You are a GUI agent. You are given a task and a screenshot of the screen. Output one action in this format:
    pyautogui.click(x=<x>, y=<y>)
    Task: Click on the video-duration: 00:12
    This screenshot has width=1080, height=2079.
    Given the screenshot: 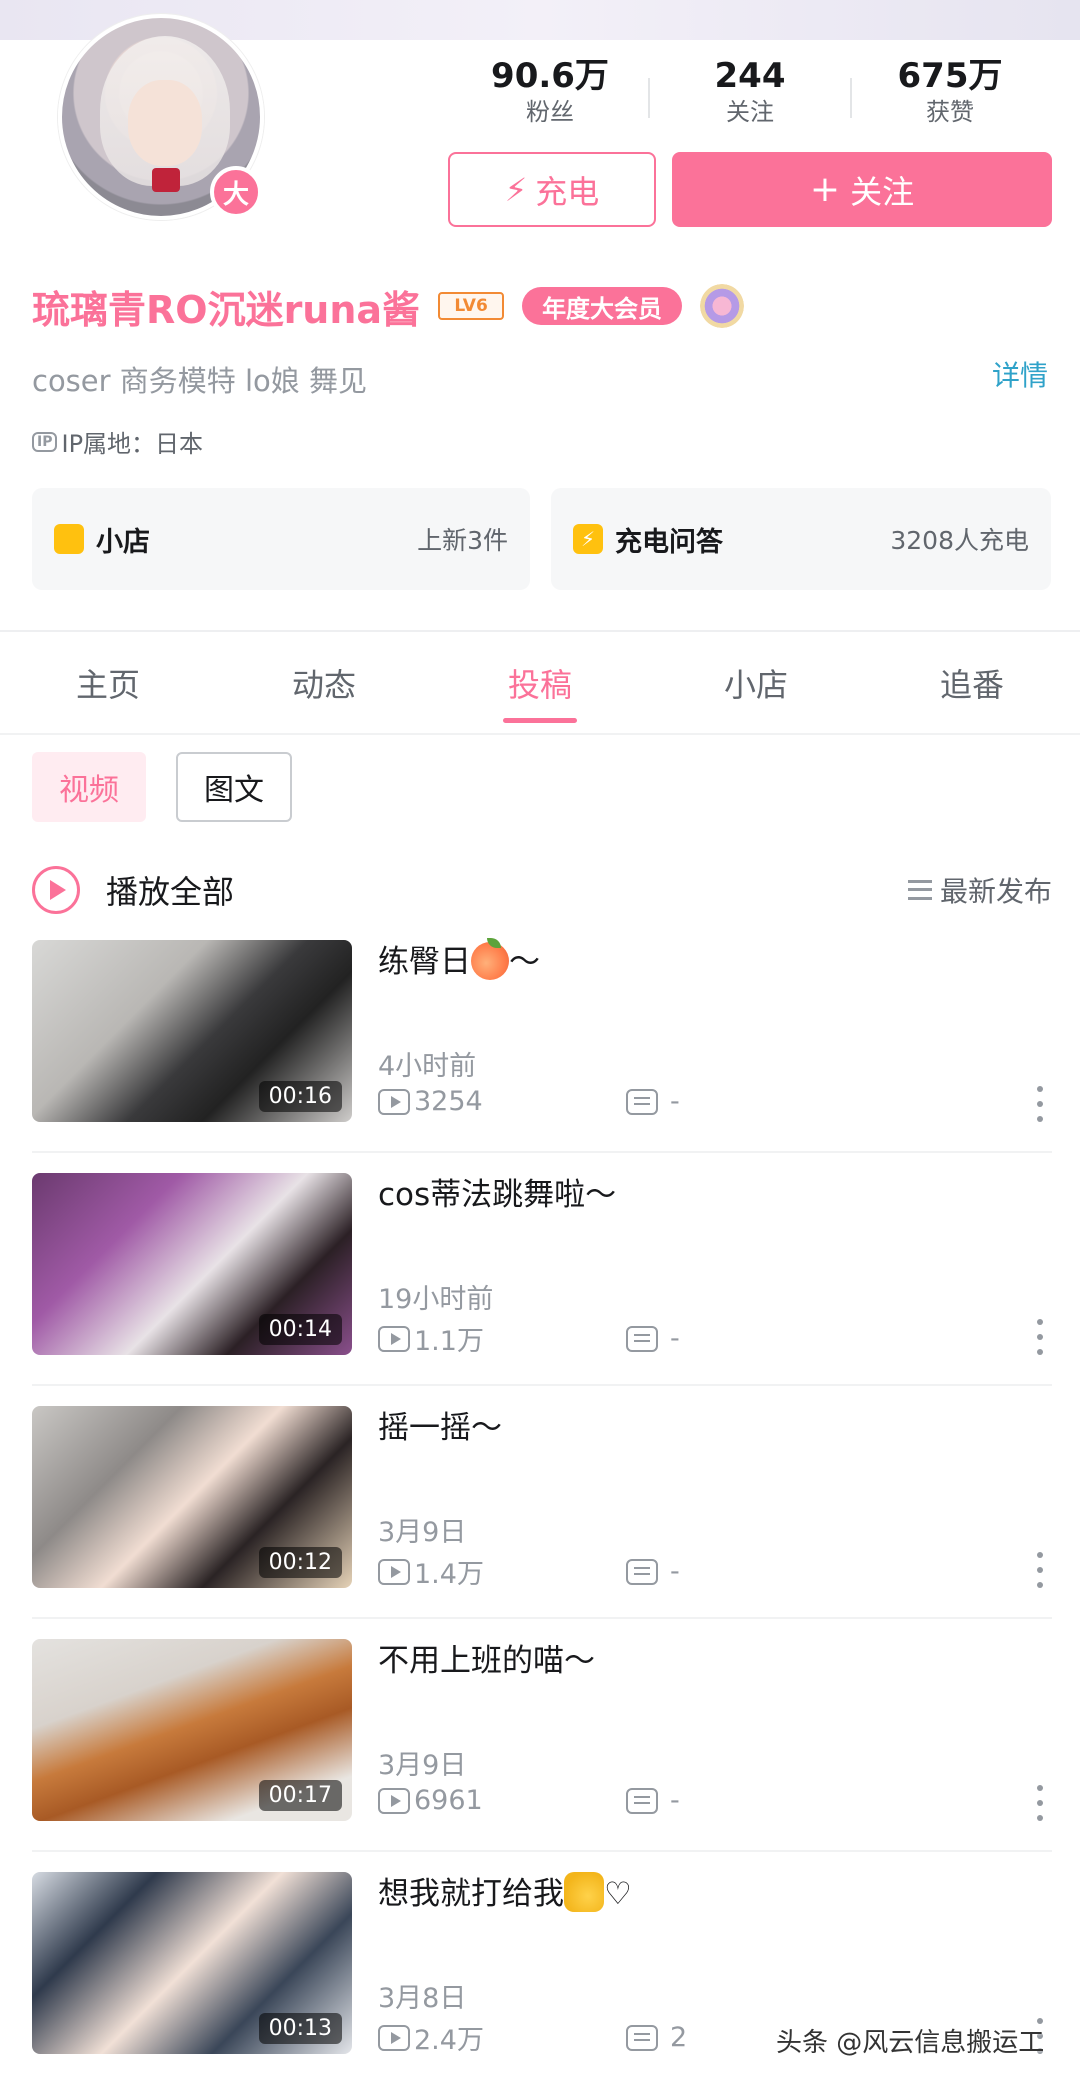 What is the action you would take?
    pyautogui.click(x=300, y=1562)
    